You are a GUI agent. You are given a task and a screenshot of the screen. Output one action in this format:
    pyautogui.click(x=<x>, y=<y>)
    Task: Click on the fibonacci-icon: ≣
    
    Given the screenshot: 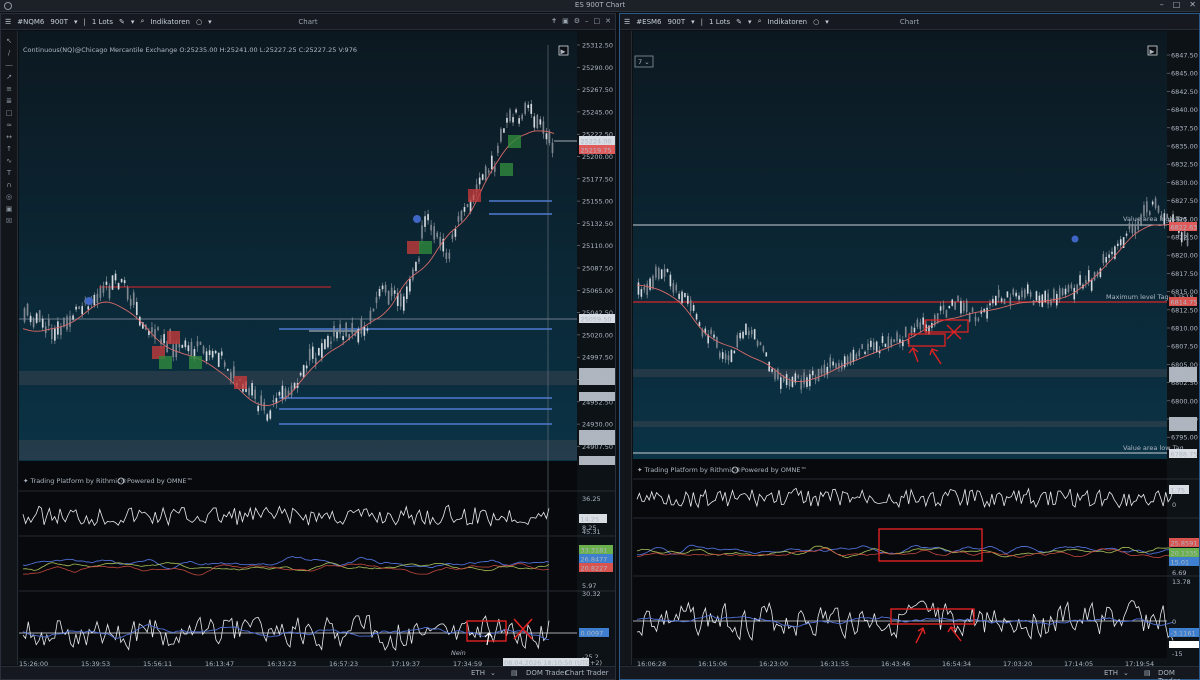 What is the action you would take?
    pyautogui.click(x=9, y=101)
    